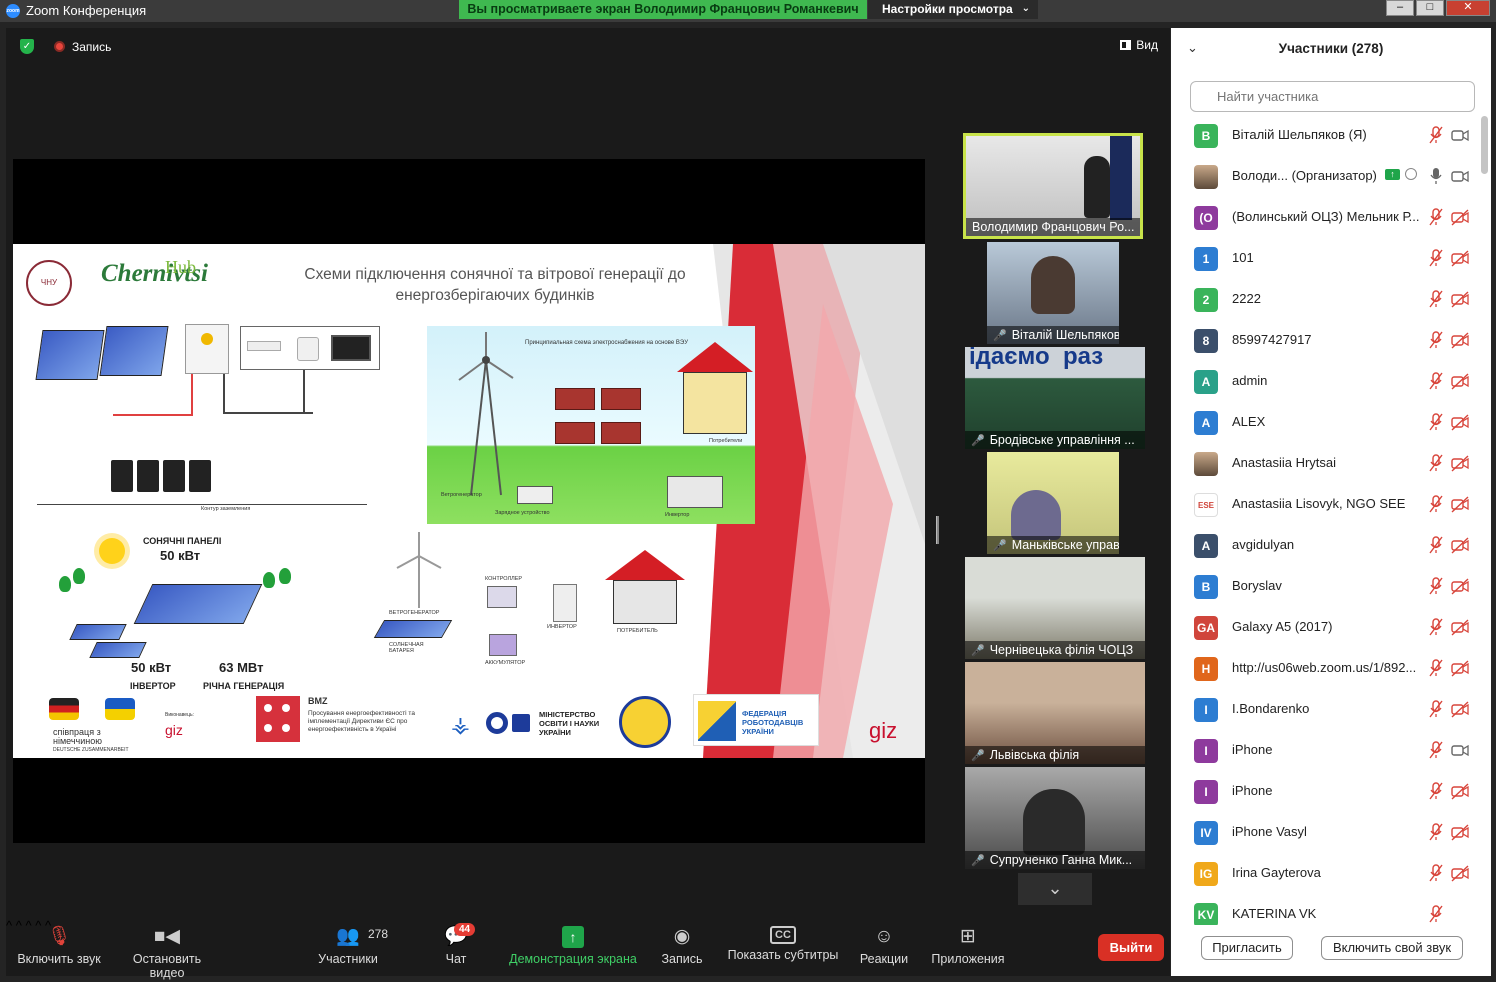  Describe the element at coordinates (1325, 709) in the screenshot. I see `participant-row: I I.Bondarenko` at that location.